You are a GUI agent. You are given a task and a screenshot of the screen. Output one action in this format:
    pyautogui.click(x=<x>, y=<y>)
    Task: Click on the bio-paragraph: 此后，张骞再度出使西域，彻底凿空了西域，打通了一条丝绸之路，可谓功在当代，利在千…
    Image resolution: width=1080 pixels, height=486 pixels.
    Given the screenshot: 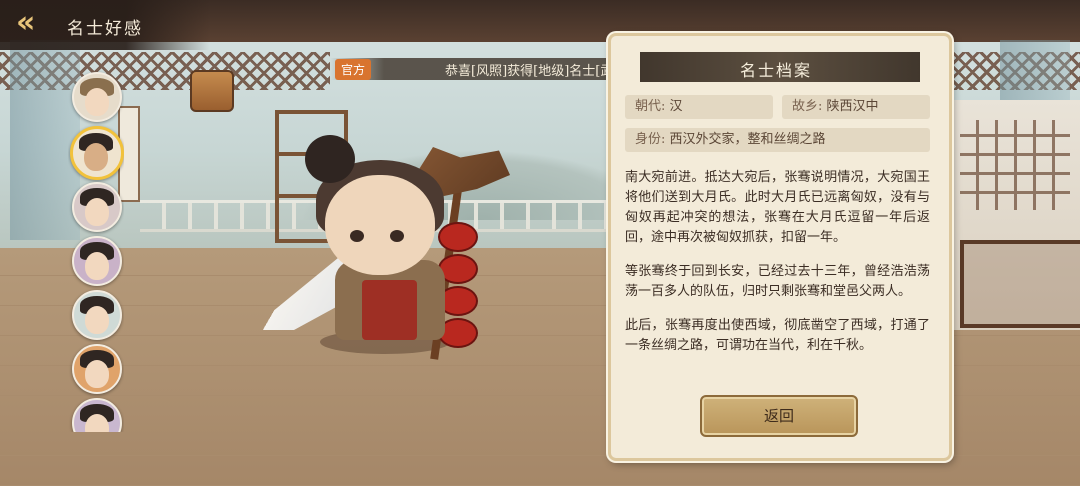 What is the action you would take?
    pyautogui.click(x=777, y=335)
    